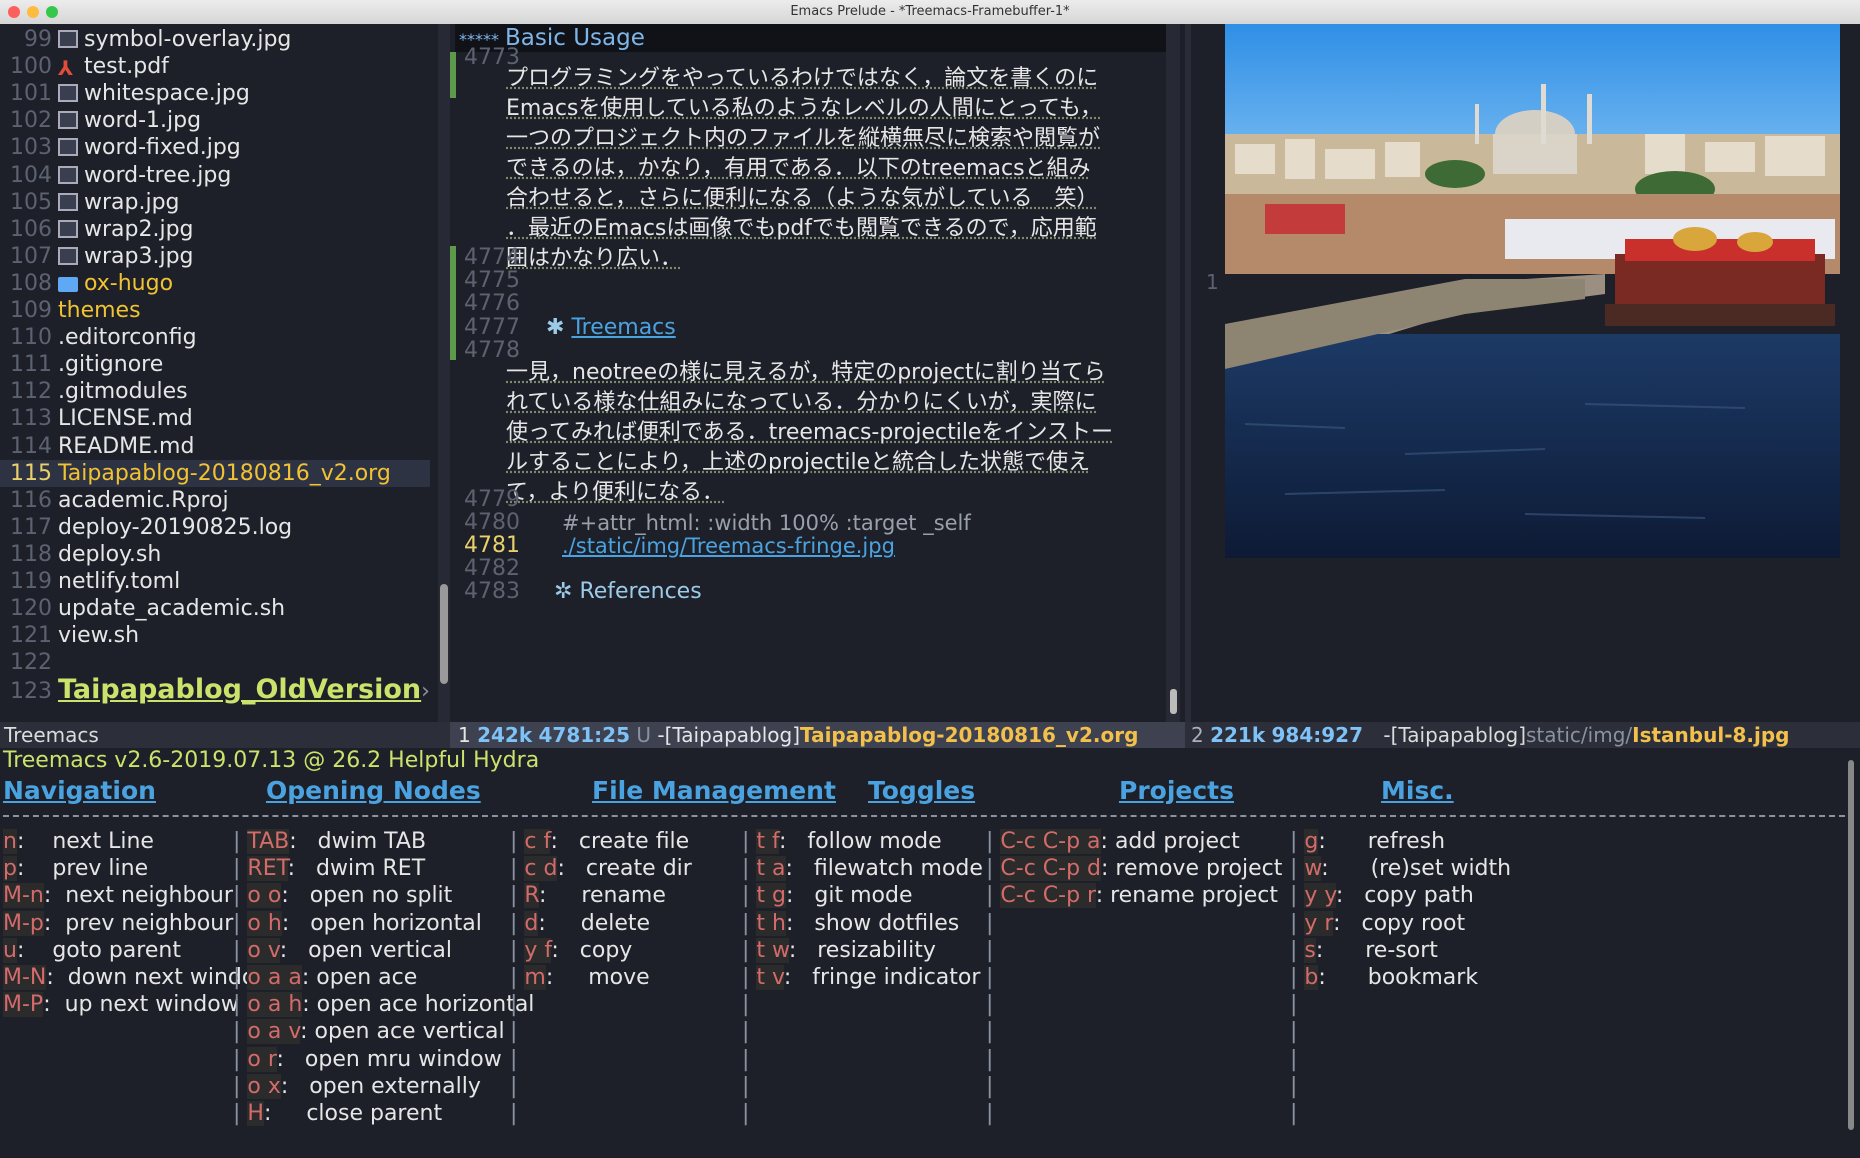  I want to click on minimize-window-button, so click(33, 12).